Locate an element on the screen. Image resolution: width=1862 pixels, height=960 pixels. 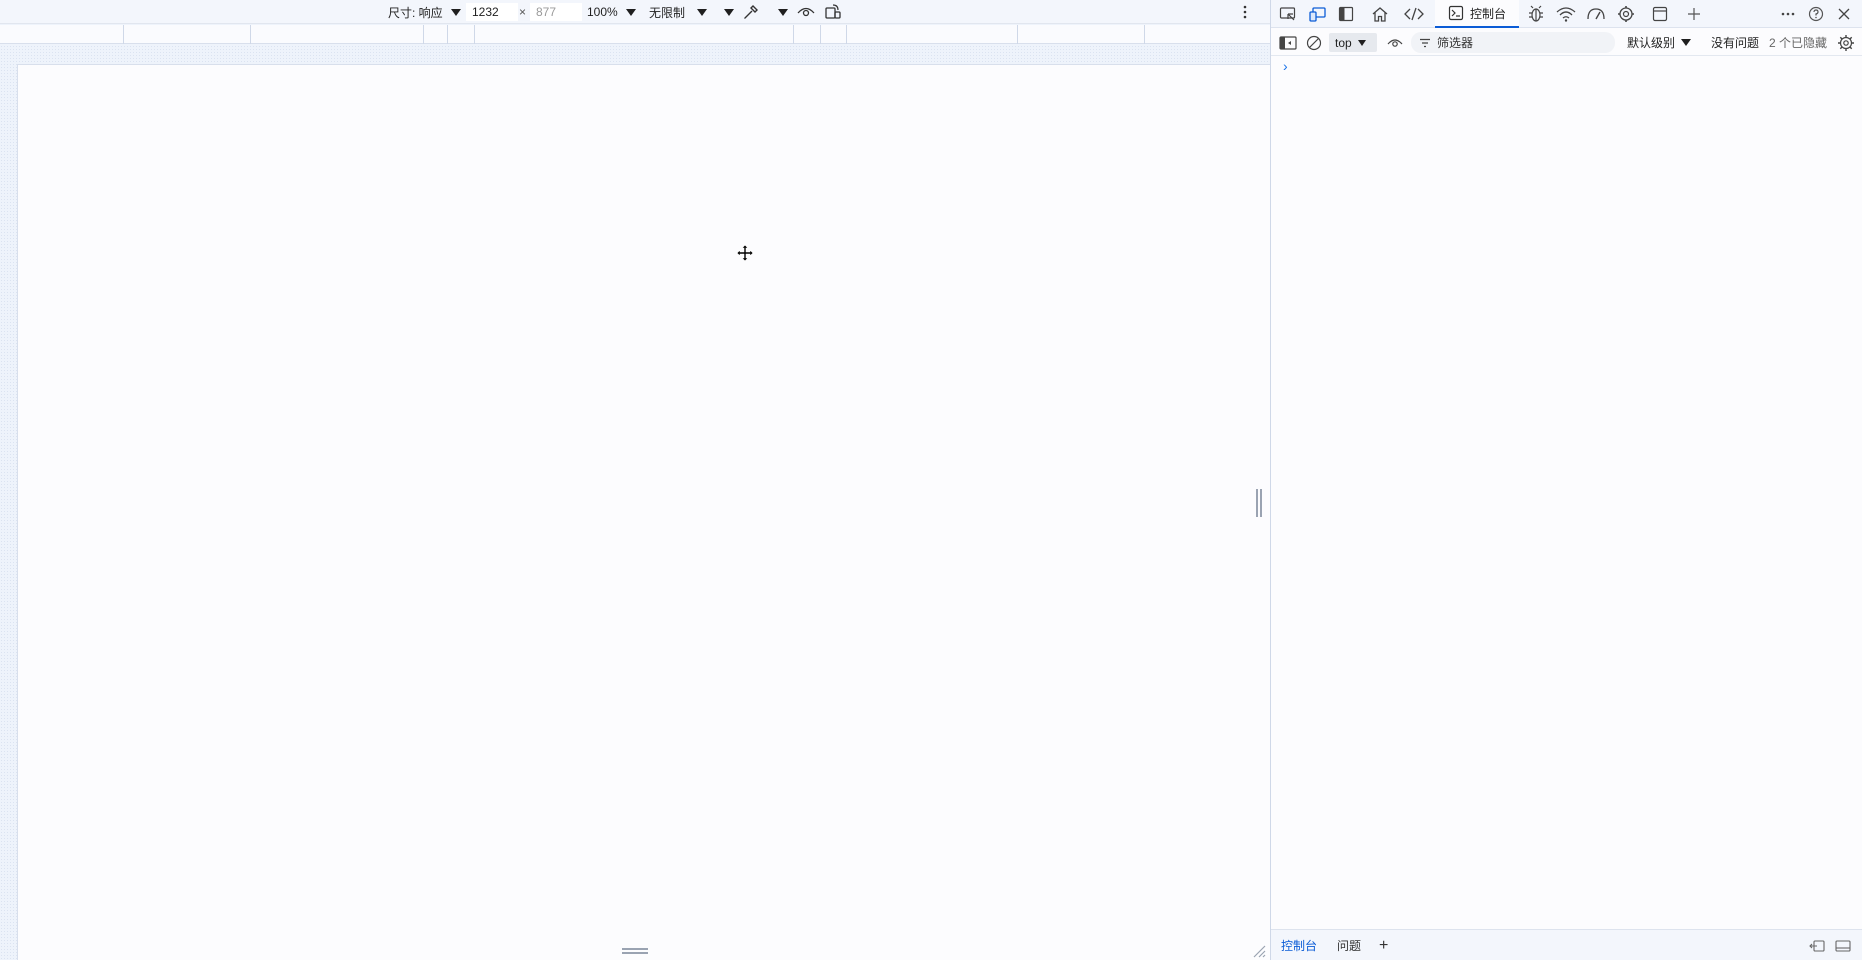
more-horizontal-icon is located at coordinates (1788, 14).